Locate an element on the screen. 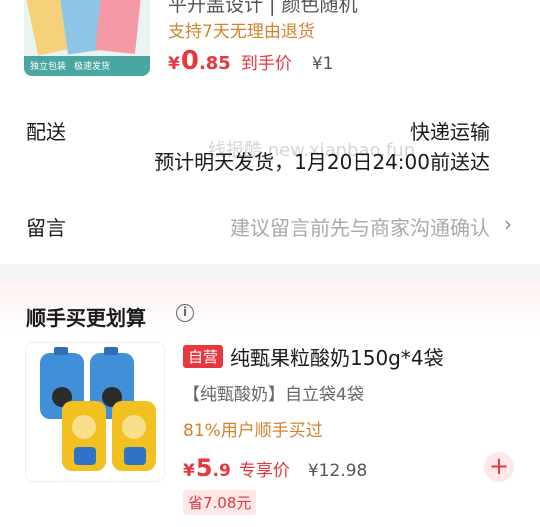 This screenshot has width=540, height=527. top-product-name: 平开盖设计 | 颜色随机 is located at coordinates (263, 8).